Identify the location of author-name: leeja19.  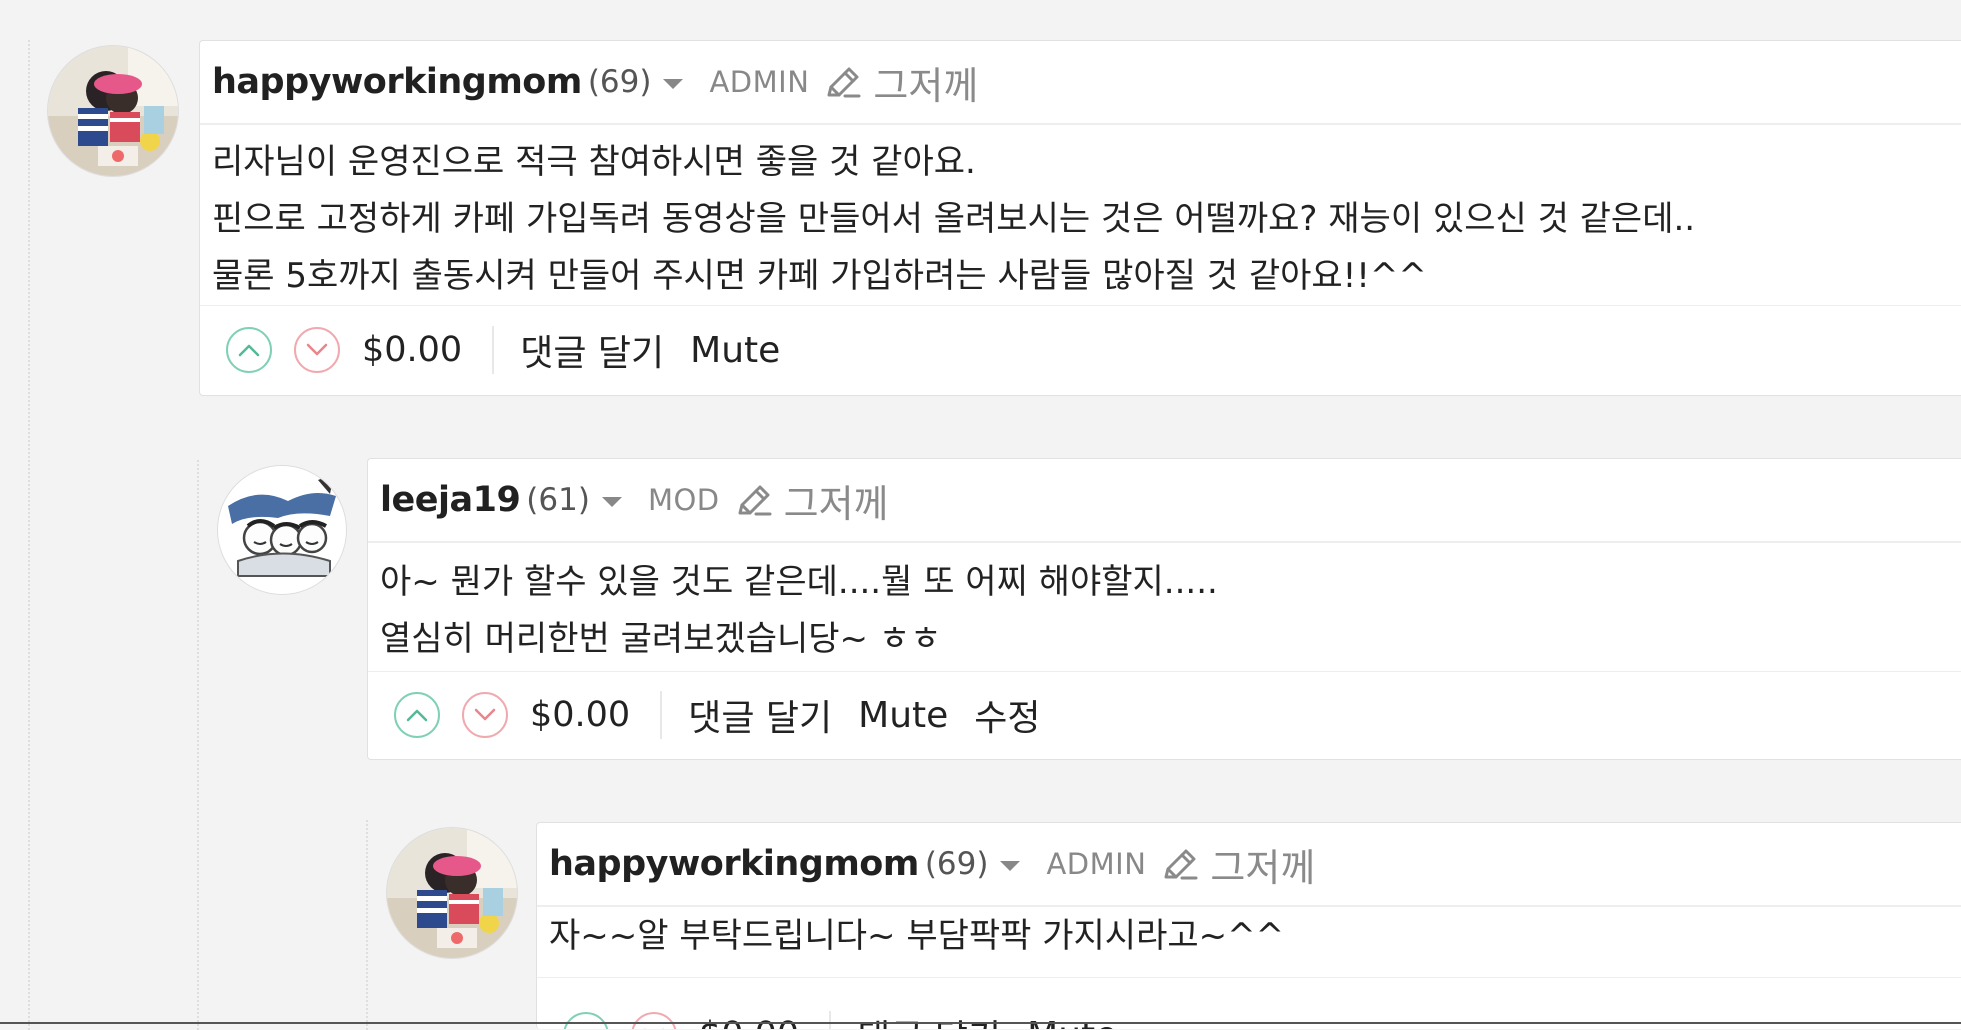
(450, 500).